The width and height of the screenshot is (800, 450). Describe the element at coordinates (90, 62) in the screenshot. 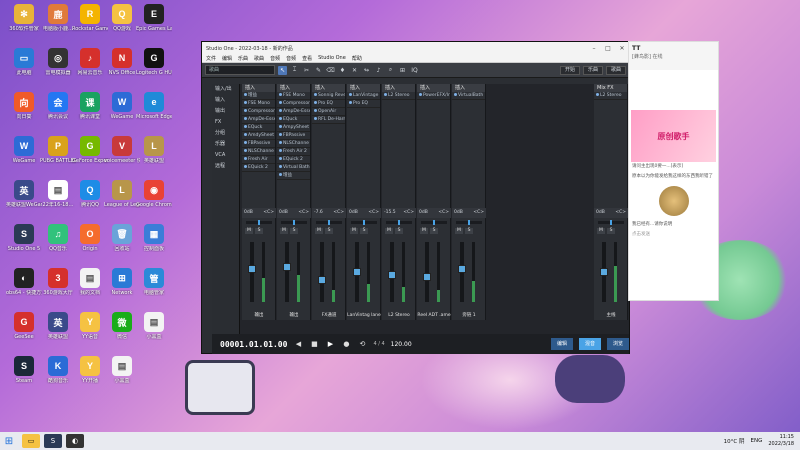

I see `desktop-icon: ♪ 网易云音乐` at that location.